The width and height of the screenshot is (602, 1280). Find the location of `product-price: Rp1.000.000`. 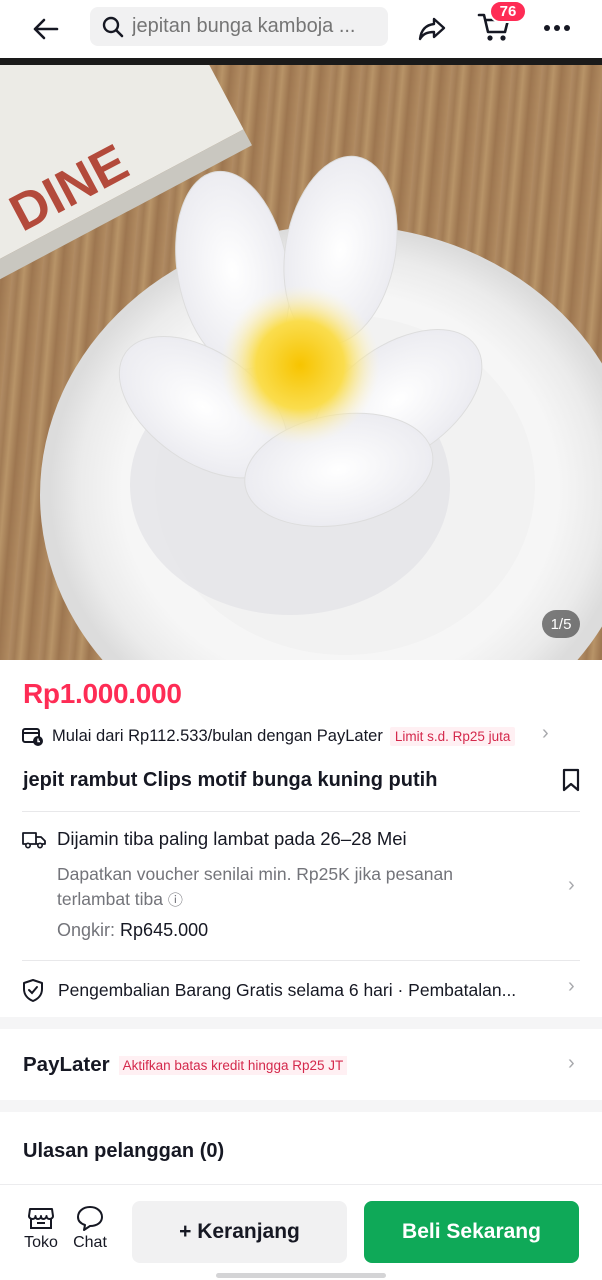

product-price: Rp1.000.000 is located at coordinates (102, 693).